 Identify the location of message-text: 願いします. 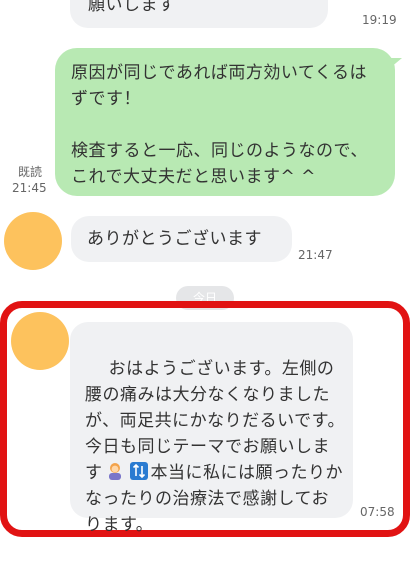
(132, 7).